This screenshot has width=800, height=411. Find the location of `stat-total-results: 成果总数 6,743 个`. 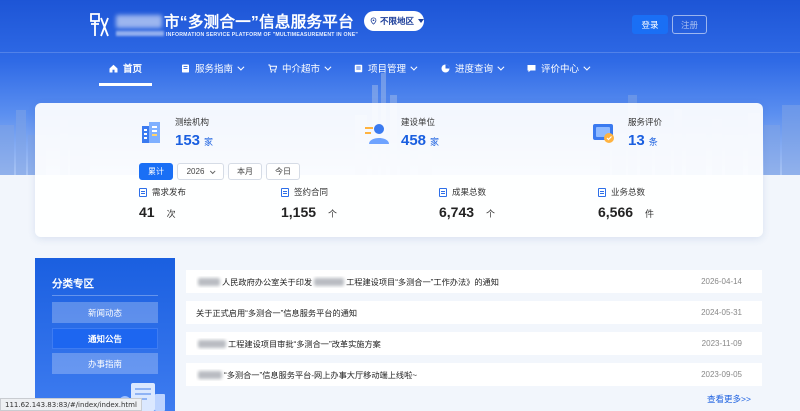

stat-total-results: 成果总数 6,743 个 is located at coordinates (467, 203).